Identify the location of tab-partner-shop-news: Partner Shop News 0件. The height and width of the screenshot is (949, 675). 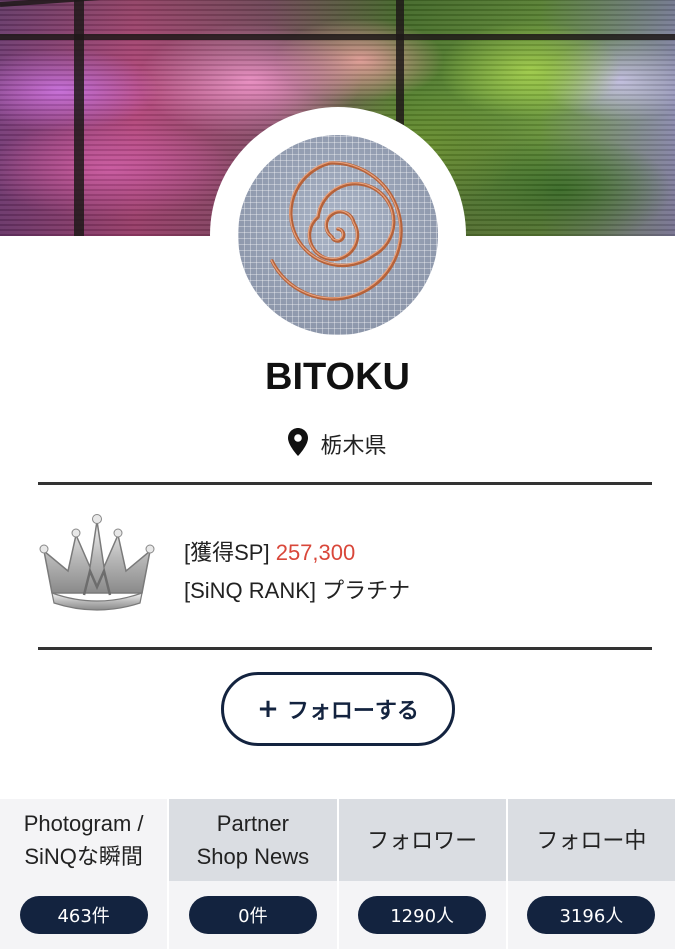
(254, 874).